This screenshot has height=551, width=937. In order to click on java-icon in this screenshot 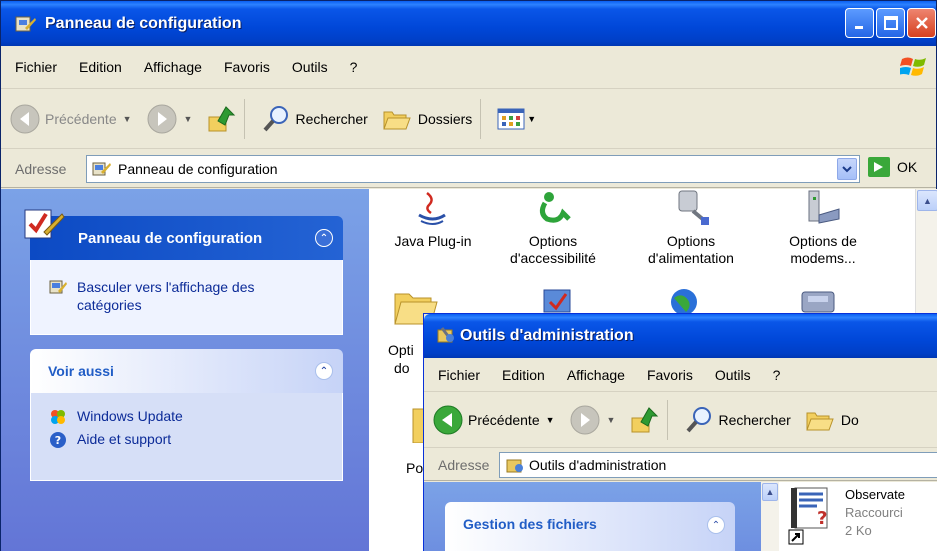, I will do `click(432, 208)`.